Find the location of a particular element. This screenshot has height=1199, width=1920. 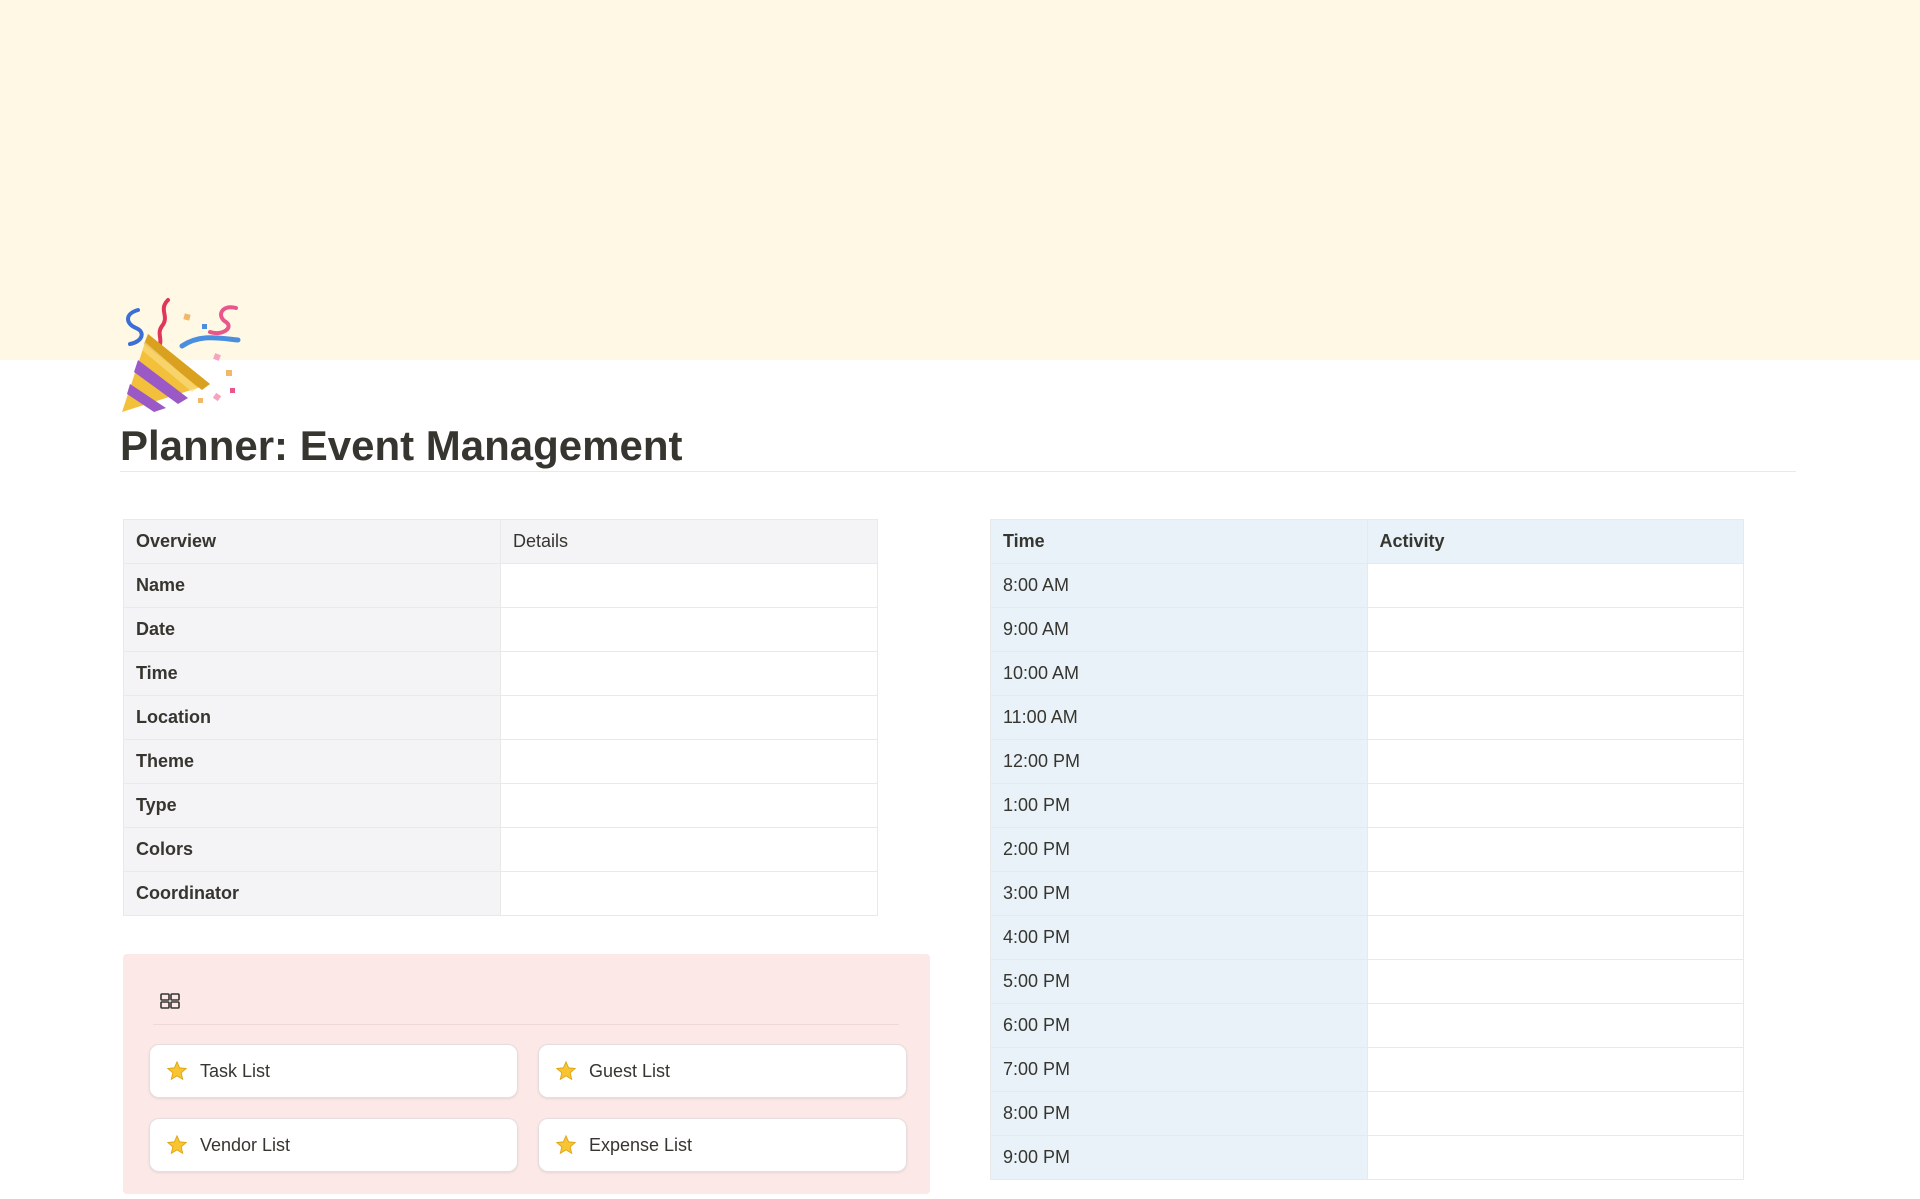

vendor-list-link: Vendor List is located at coordinates (333, 1145).